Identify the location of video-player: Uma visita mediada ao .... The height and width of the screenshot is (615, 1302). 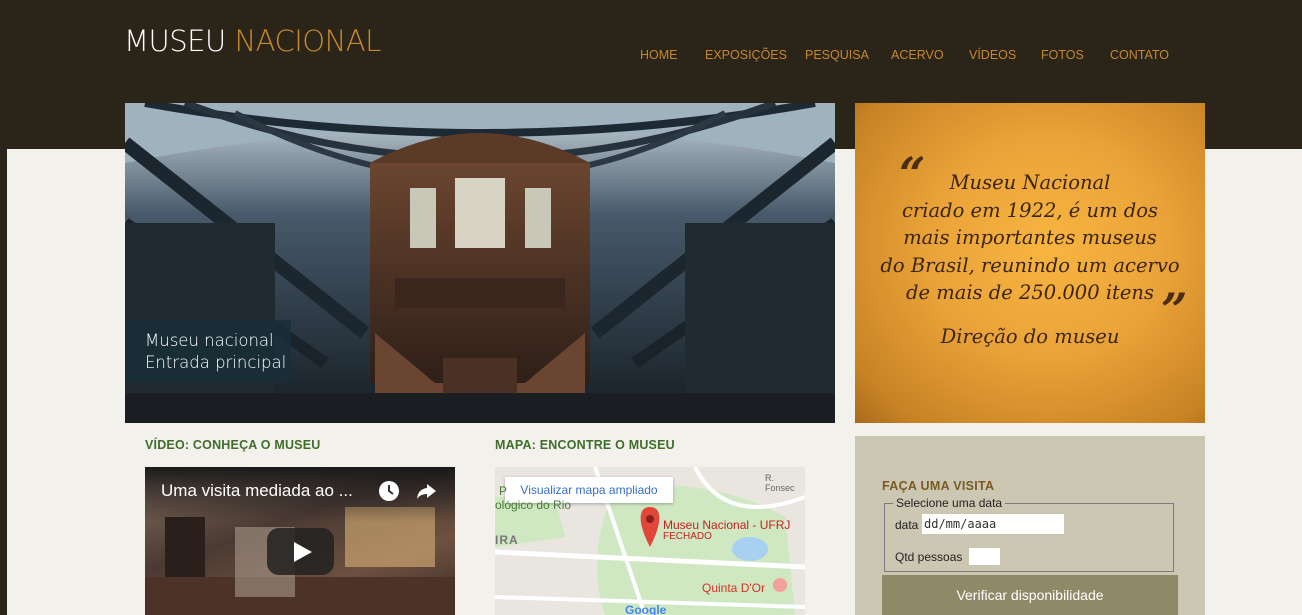
(300, 541).